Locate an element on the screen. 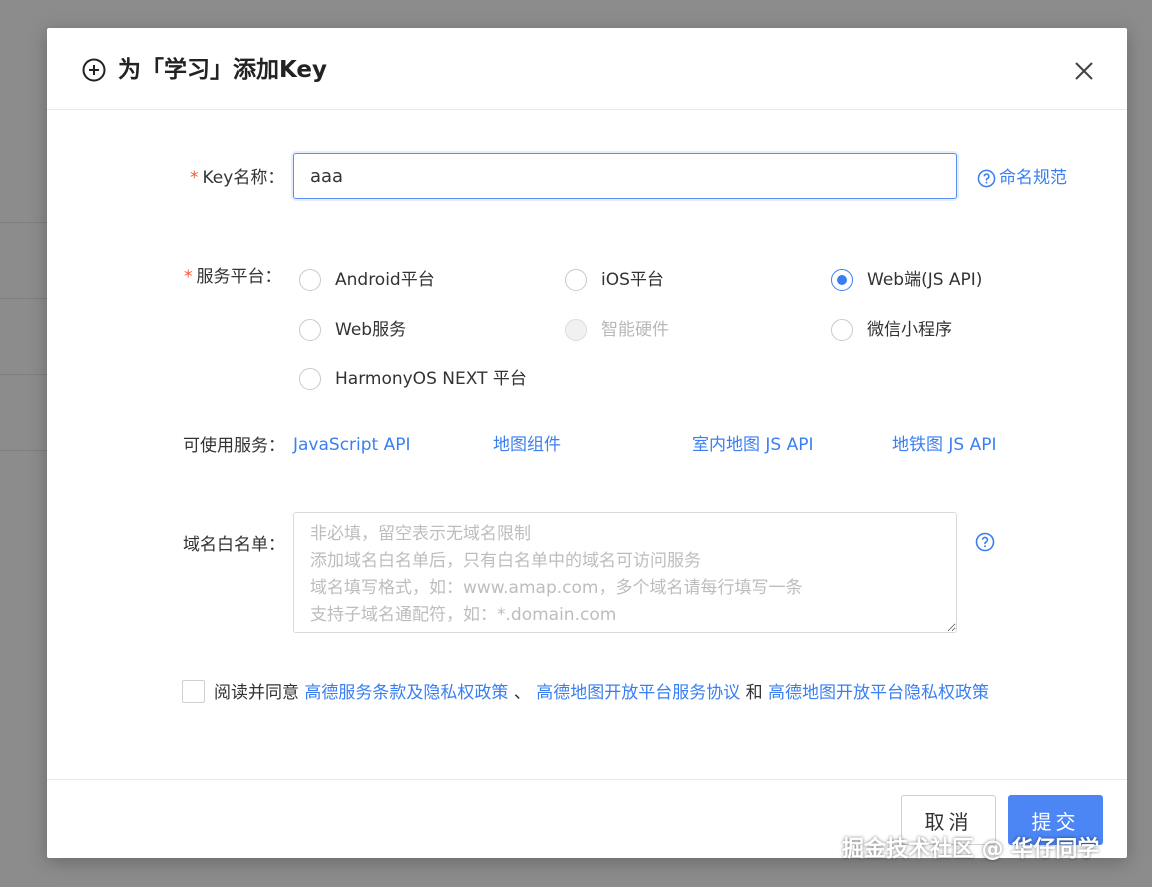 This screenshot has height=887, width=1152. service-map-component-link: 地图组件 is located at coordinates (527, 445).